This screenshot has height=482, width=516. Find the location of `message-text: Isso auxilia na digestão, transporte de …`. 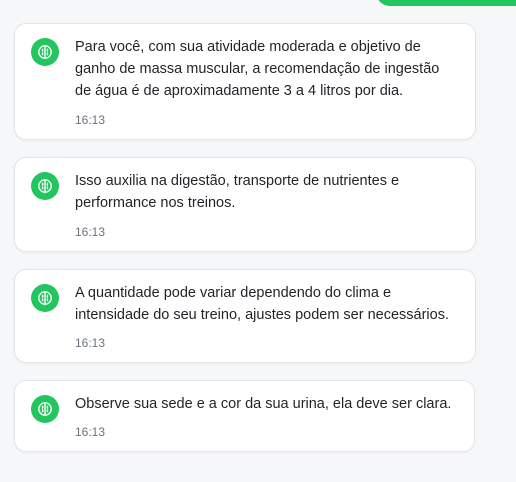

message-text: Isso auxilia na digestão, transporte de … is located at coordinates (237, 192).